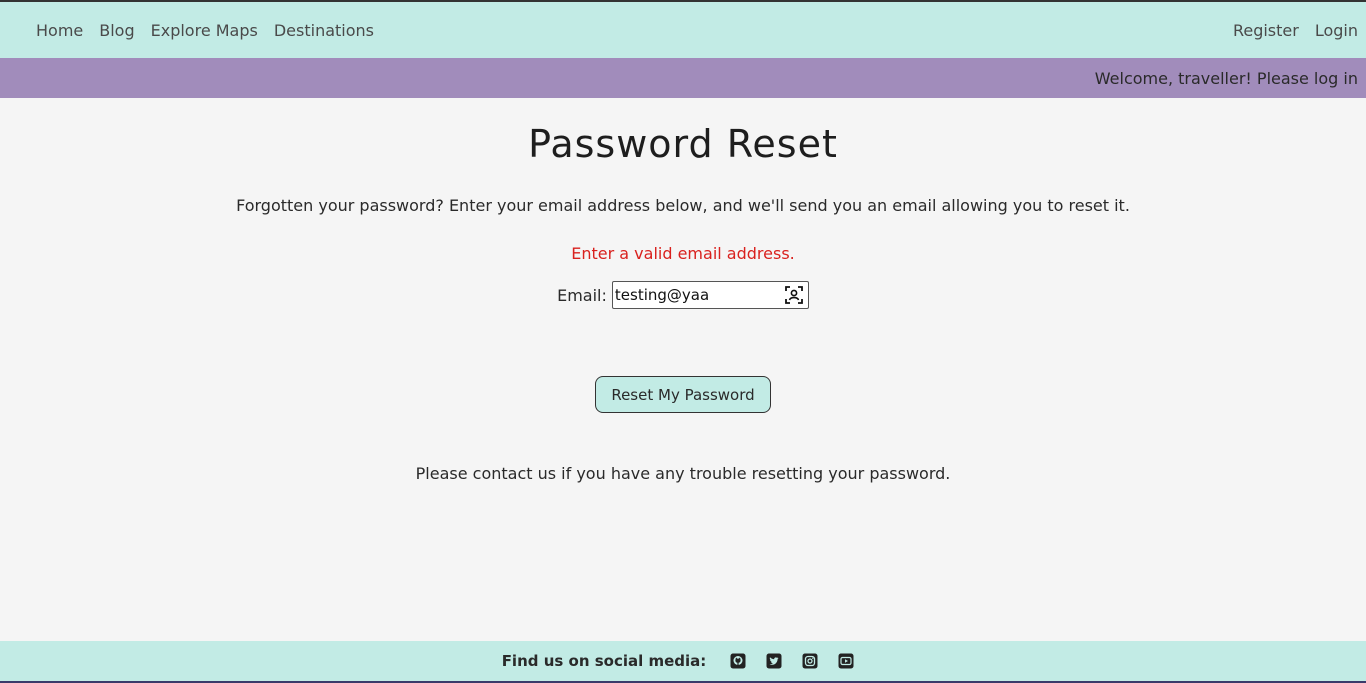 Image resolution: width=1366 pixels, height=683 pixels. What do you see at coordinates (604, 661) in the screenshot?
I see `footer-social-label: Find us on social media:` at bounding box center [604, 661].